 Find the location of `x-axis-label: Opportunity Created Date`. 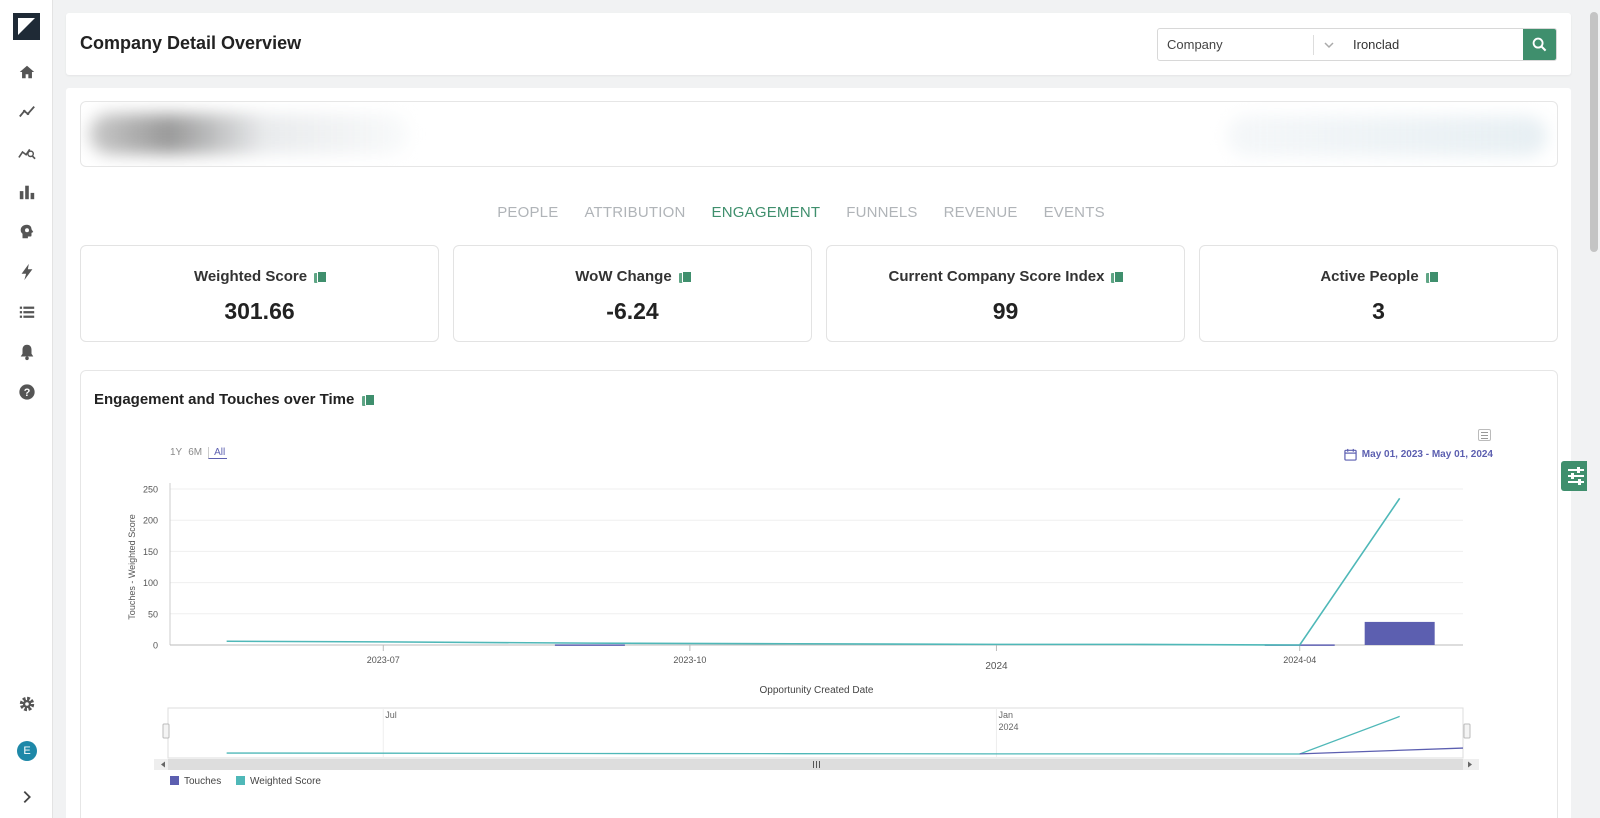

x-axis-label: Opportunity Created Date is located at coordinates (817, 690).